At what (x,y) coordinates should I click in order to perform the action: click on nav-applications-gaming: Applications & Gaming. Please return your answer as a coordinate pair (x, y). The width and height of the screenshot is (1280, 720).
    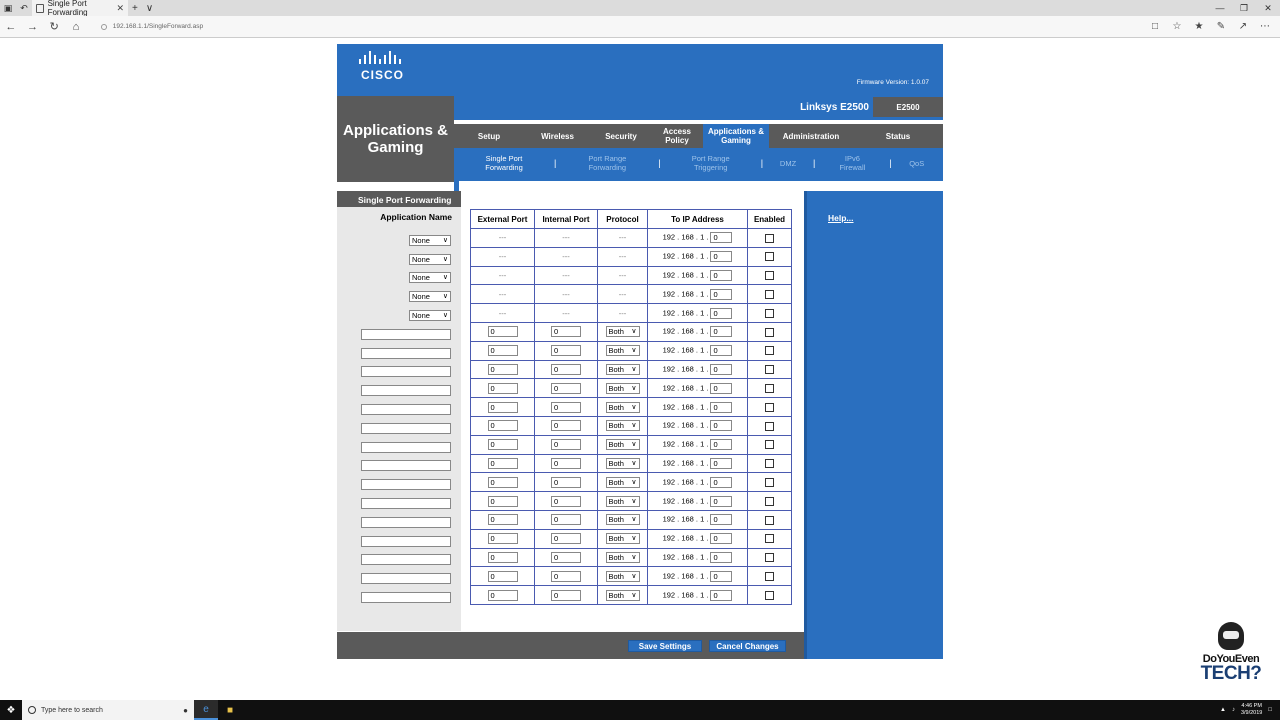
    Looking at the image, I should click on (736, 136).